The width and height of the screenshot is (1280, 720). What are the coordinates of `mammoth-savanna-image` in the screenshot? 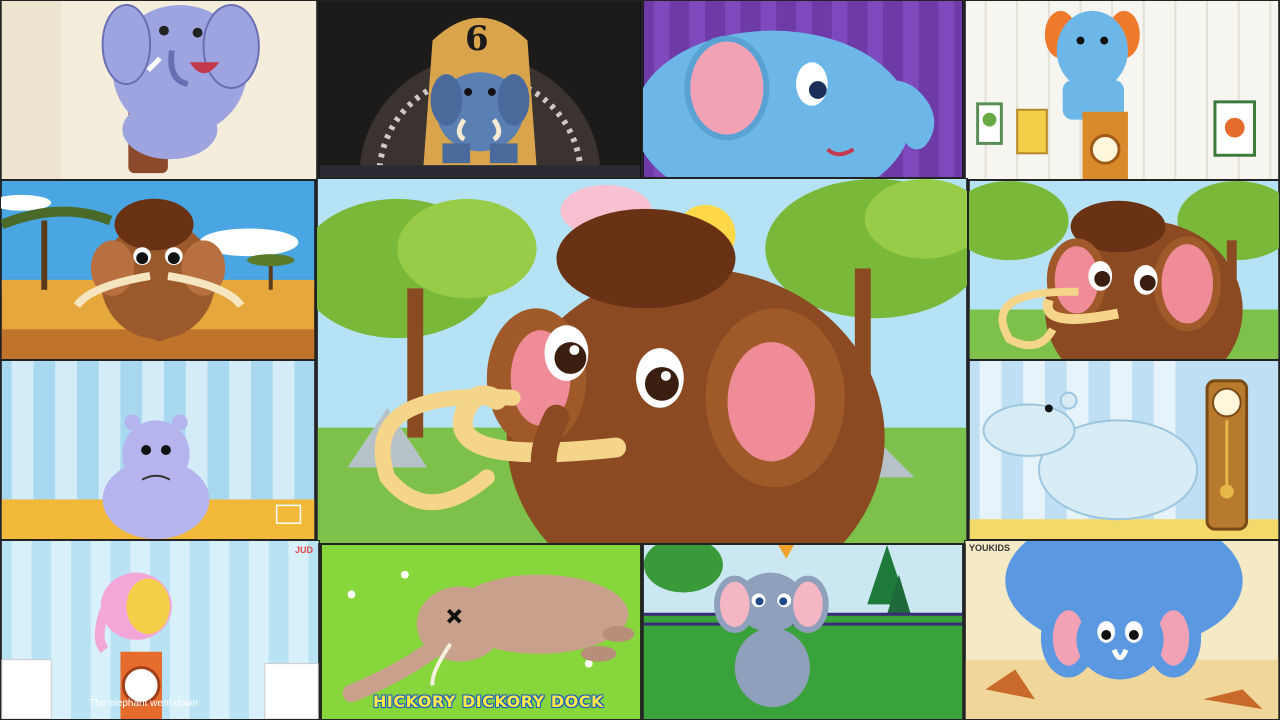 It's located at (158, 270).